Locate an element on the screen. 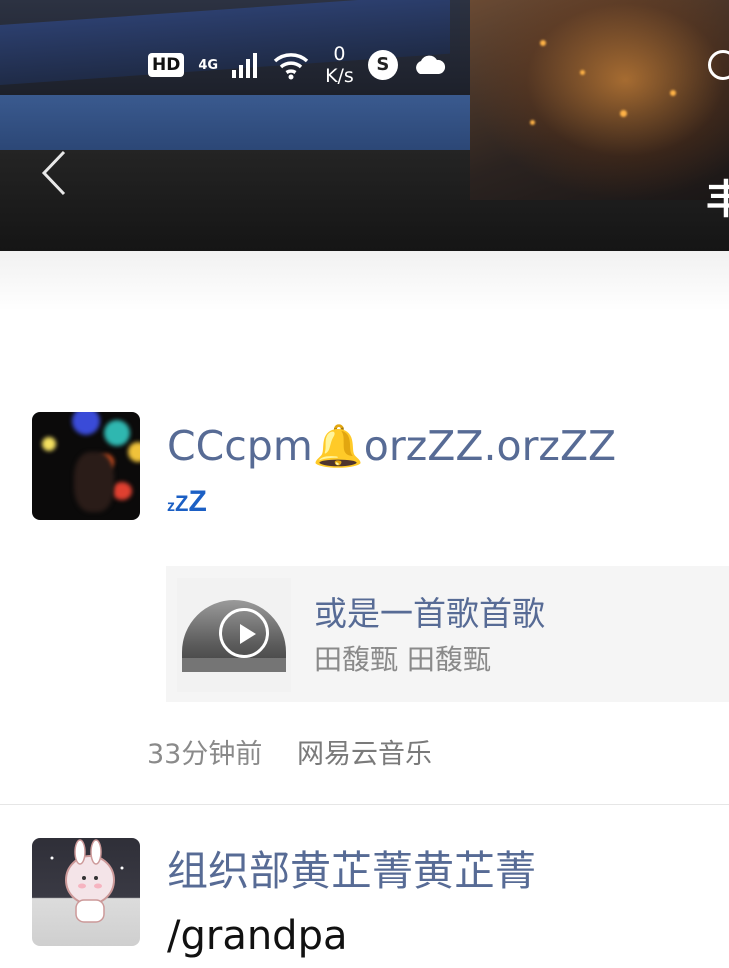 The image size is (729, 968). name-suffix: zZZ is located at coordinates (187, 501).